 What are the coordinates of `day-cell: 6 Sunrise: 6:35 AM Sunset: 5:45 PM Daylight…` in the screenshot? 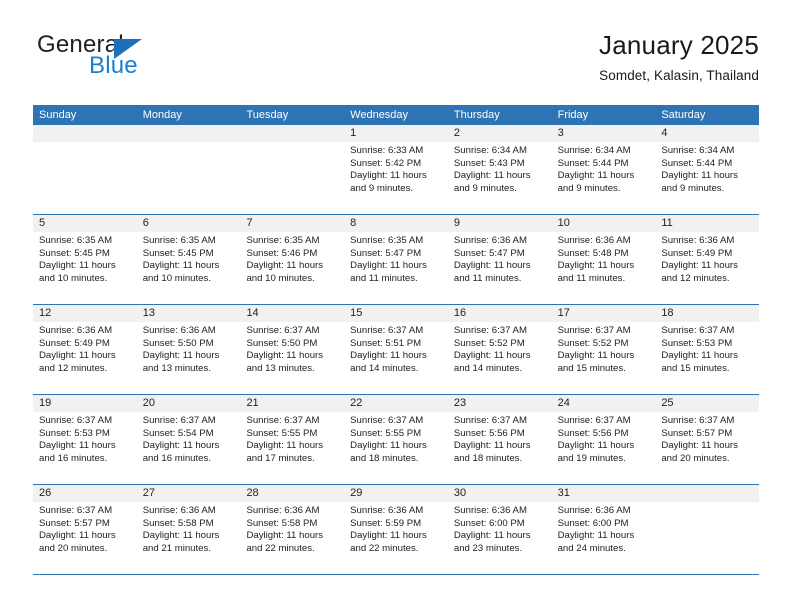 It's located at (188, 259).